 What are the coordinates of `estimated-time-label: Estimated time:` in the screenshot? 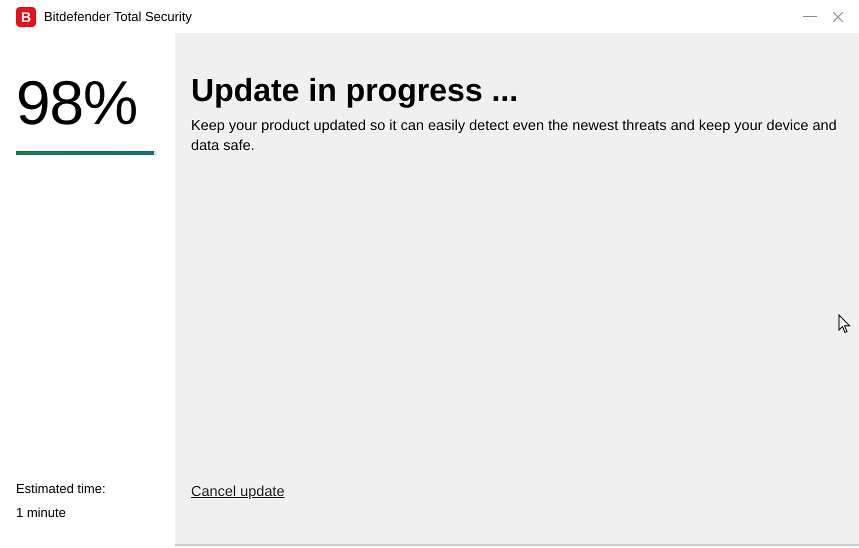 It's located at (61, 489).